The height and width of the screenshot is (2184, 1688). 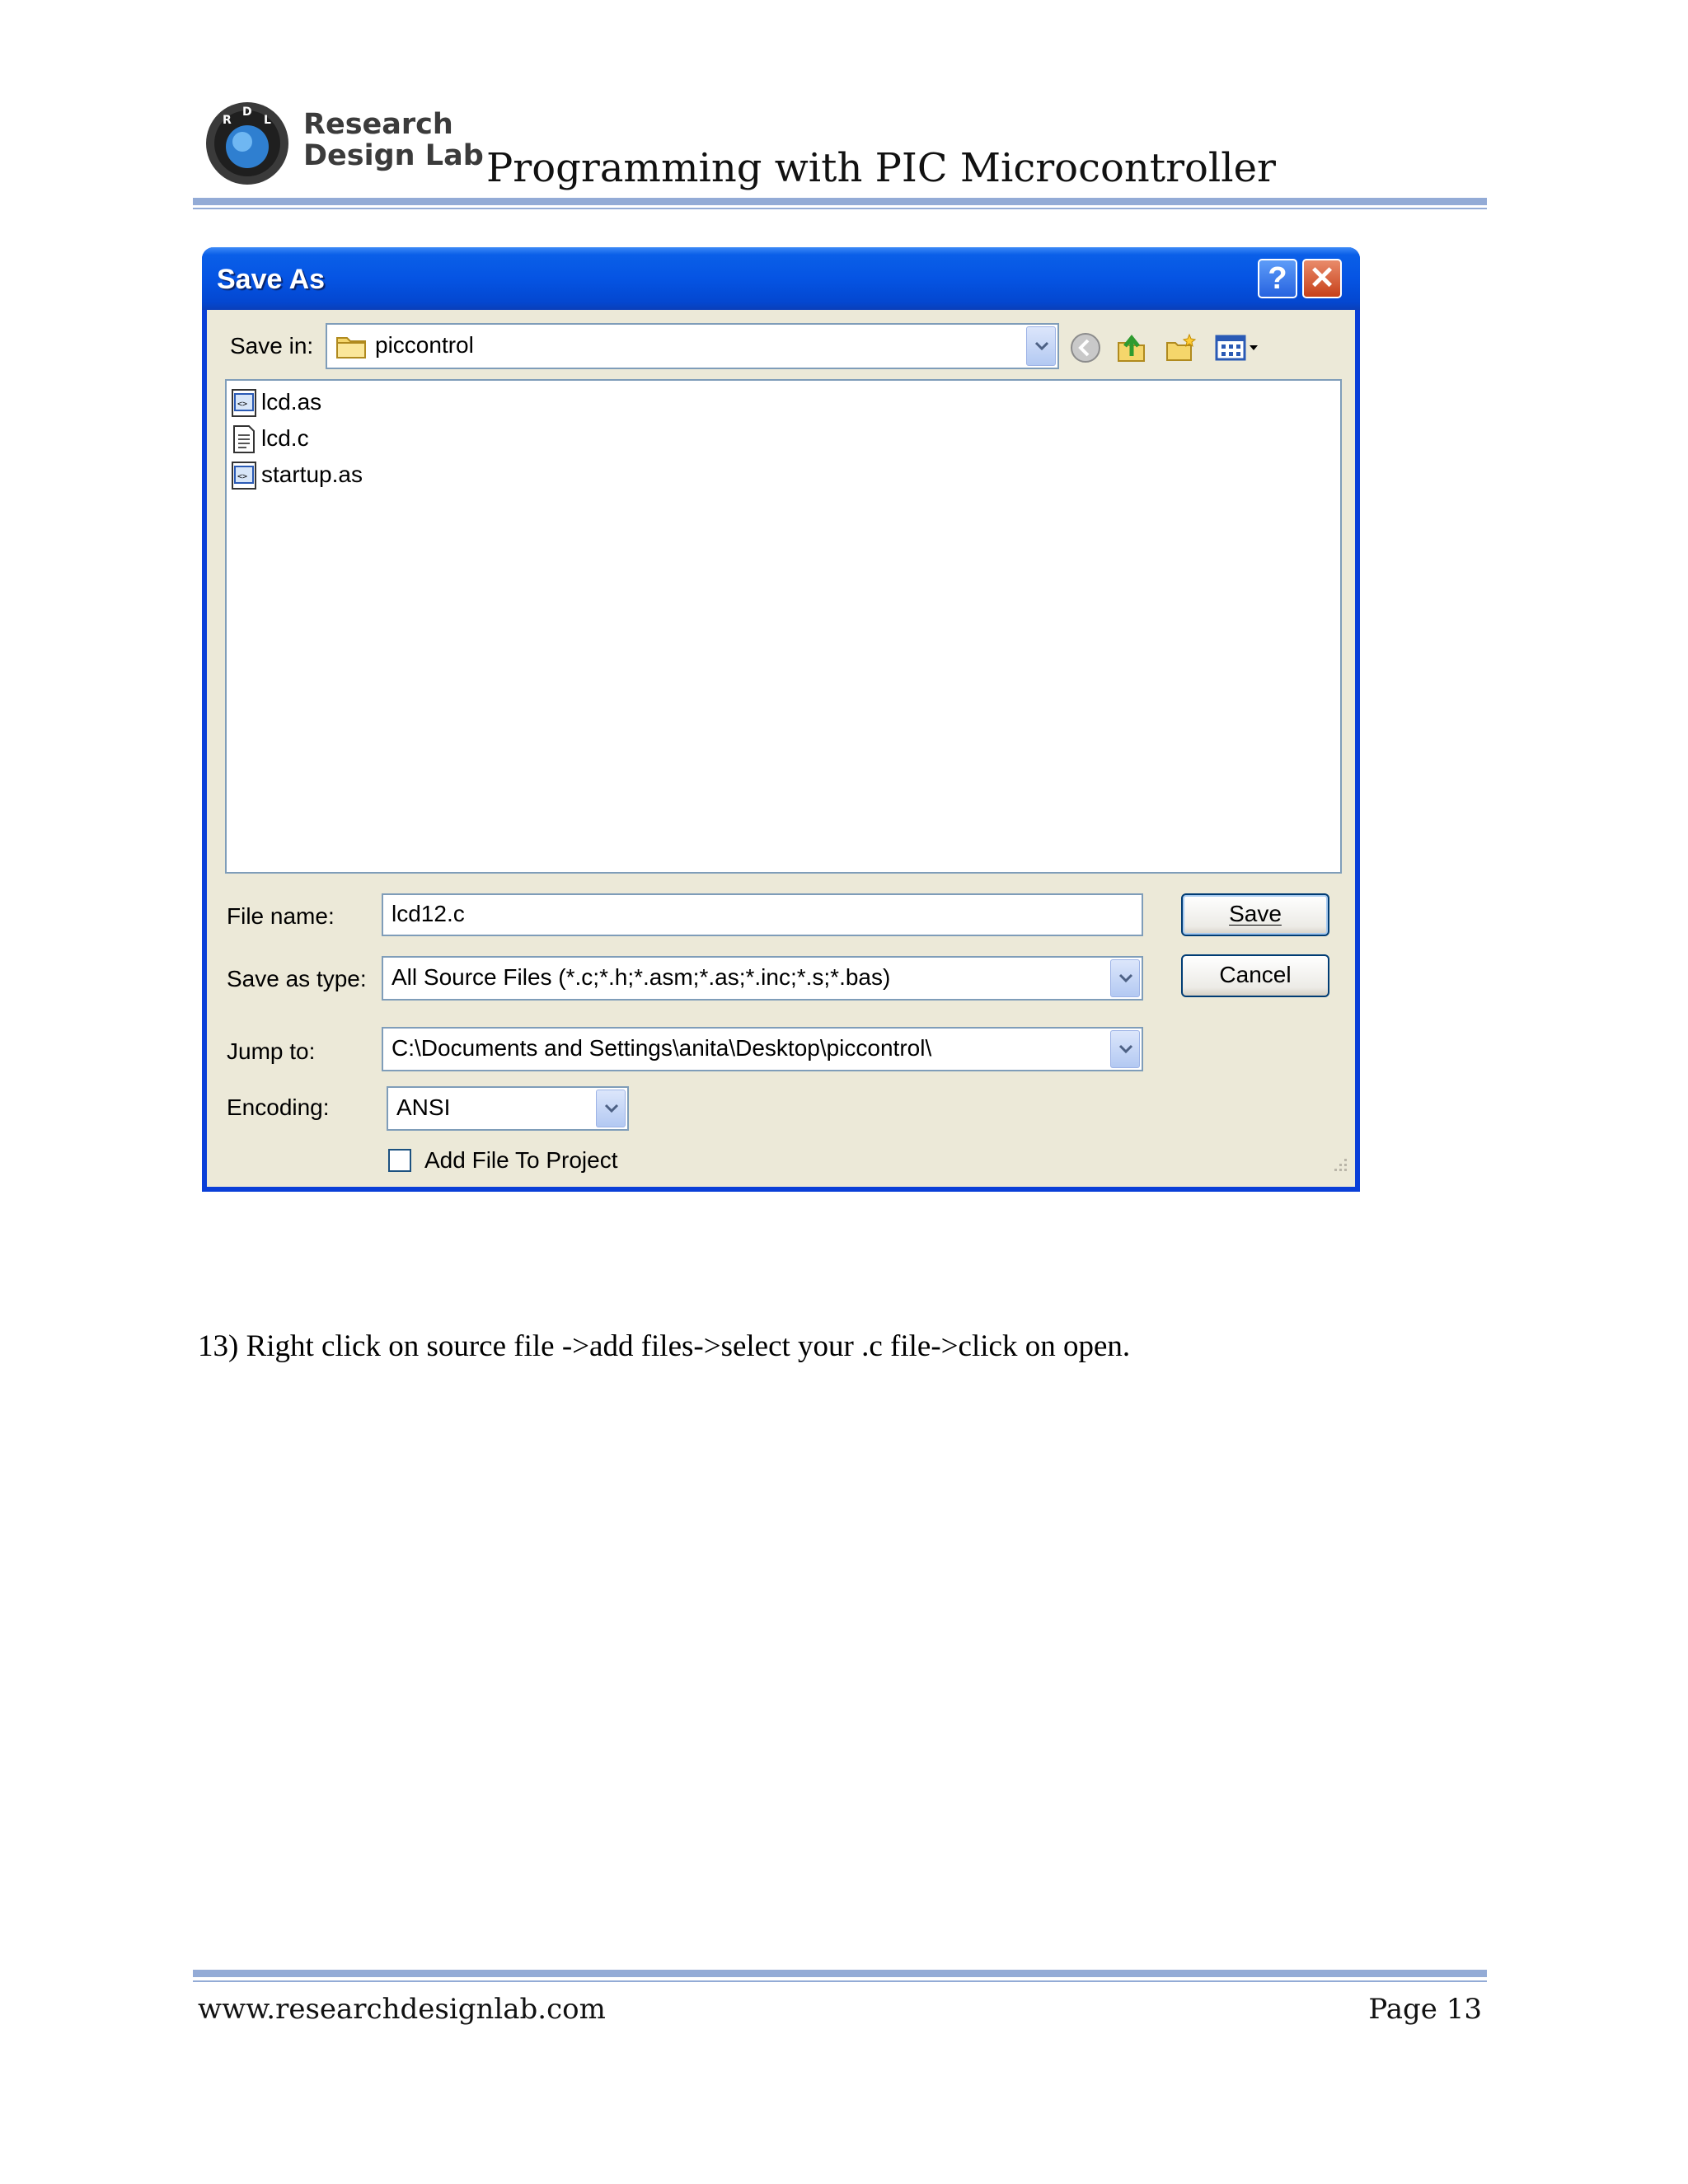 I want to click on svg-text: L, so click(x=268, y=120).